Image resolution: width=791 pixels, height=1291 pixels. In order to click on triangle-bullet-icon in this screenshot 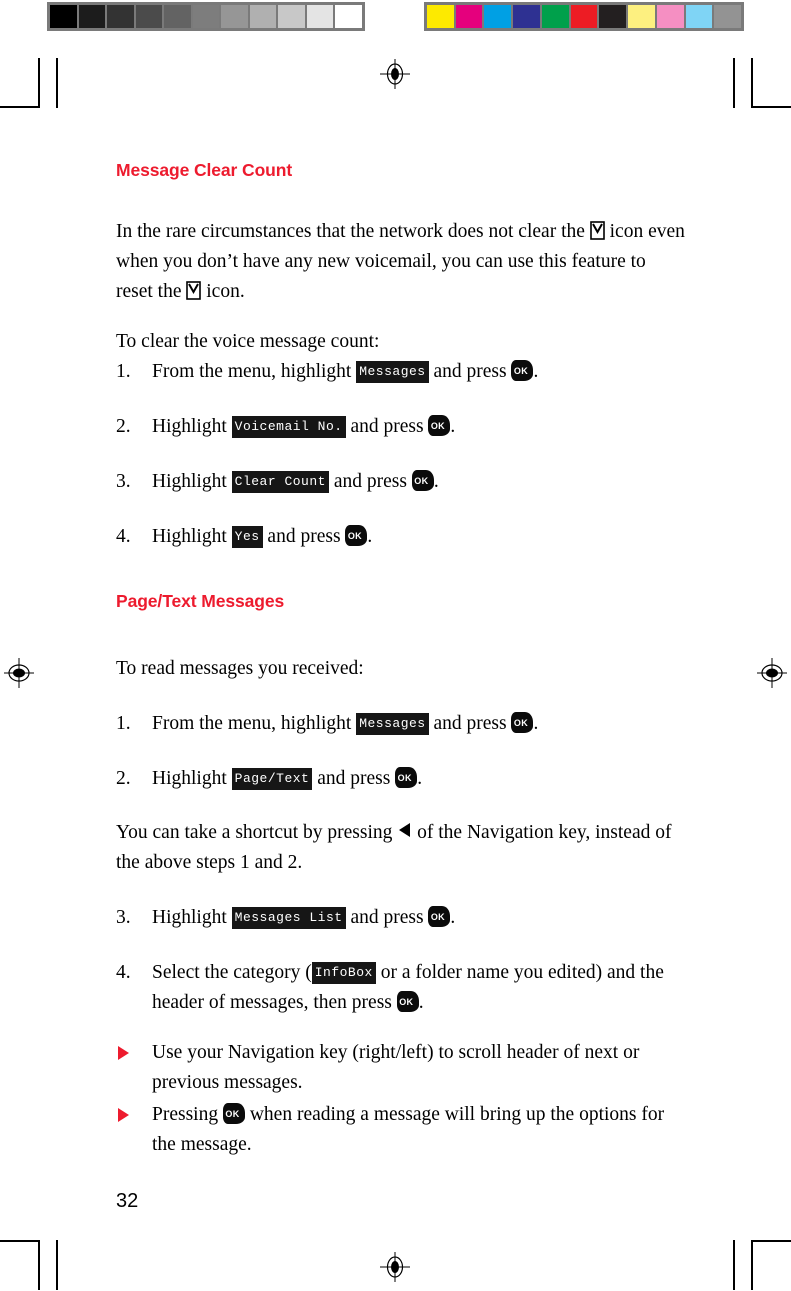, I will do `click(123, 1115)`.